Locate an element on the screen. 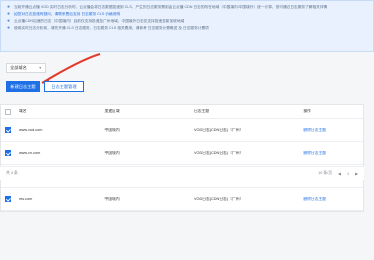 This screenshot has height=260, width=374. select-all-checkbox is located at coordinates (8, 111).